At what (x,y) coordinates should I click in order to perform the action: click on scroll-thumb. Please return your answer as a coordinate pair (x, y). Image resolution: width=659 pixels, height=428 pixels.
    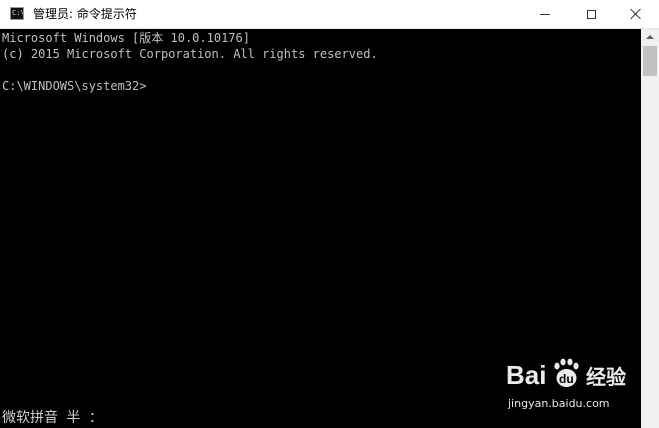
    Looking at the image, I should click on (650, 61).